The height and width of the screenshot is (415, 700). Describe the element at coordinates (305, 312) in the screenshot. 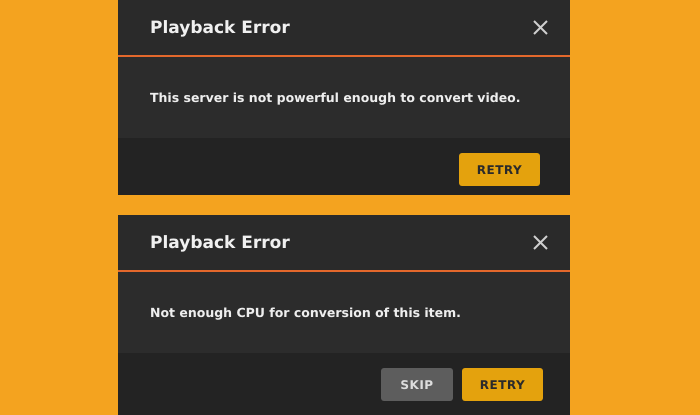

I see `error-message: Not enough CPU for conversion of this item.` at that location.